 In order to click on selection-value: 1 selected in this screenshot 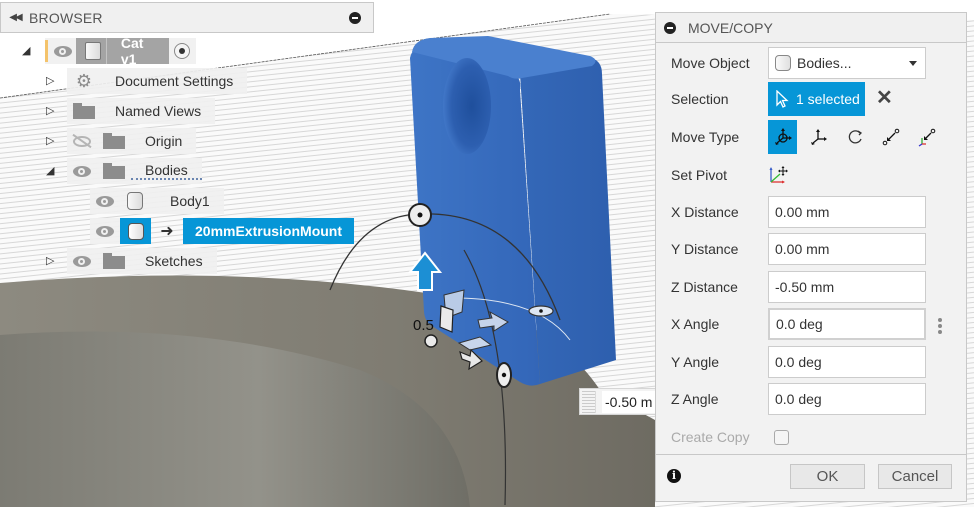, I will do `click(828, 99)`.